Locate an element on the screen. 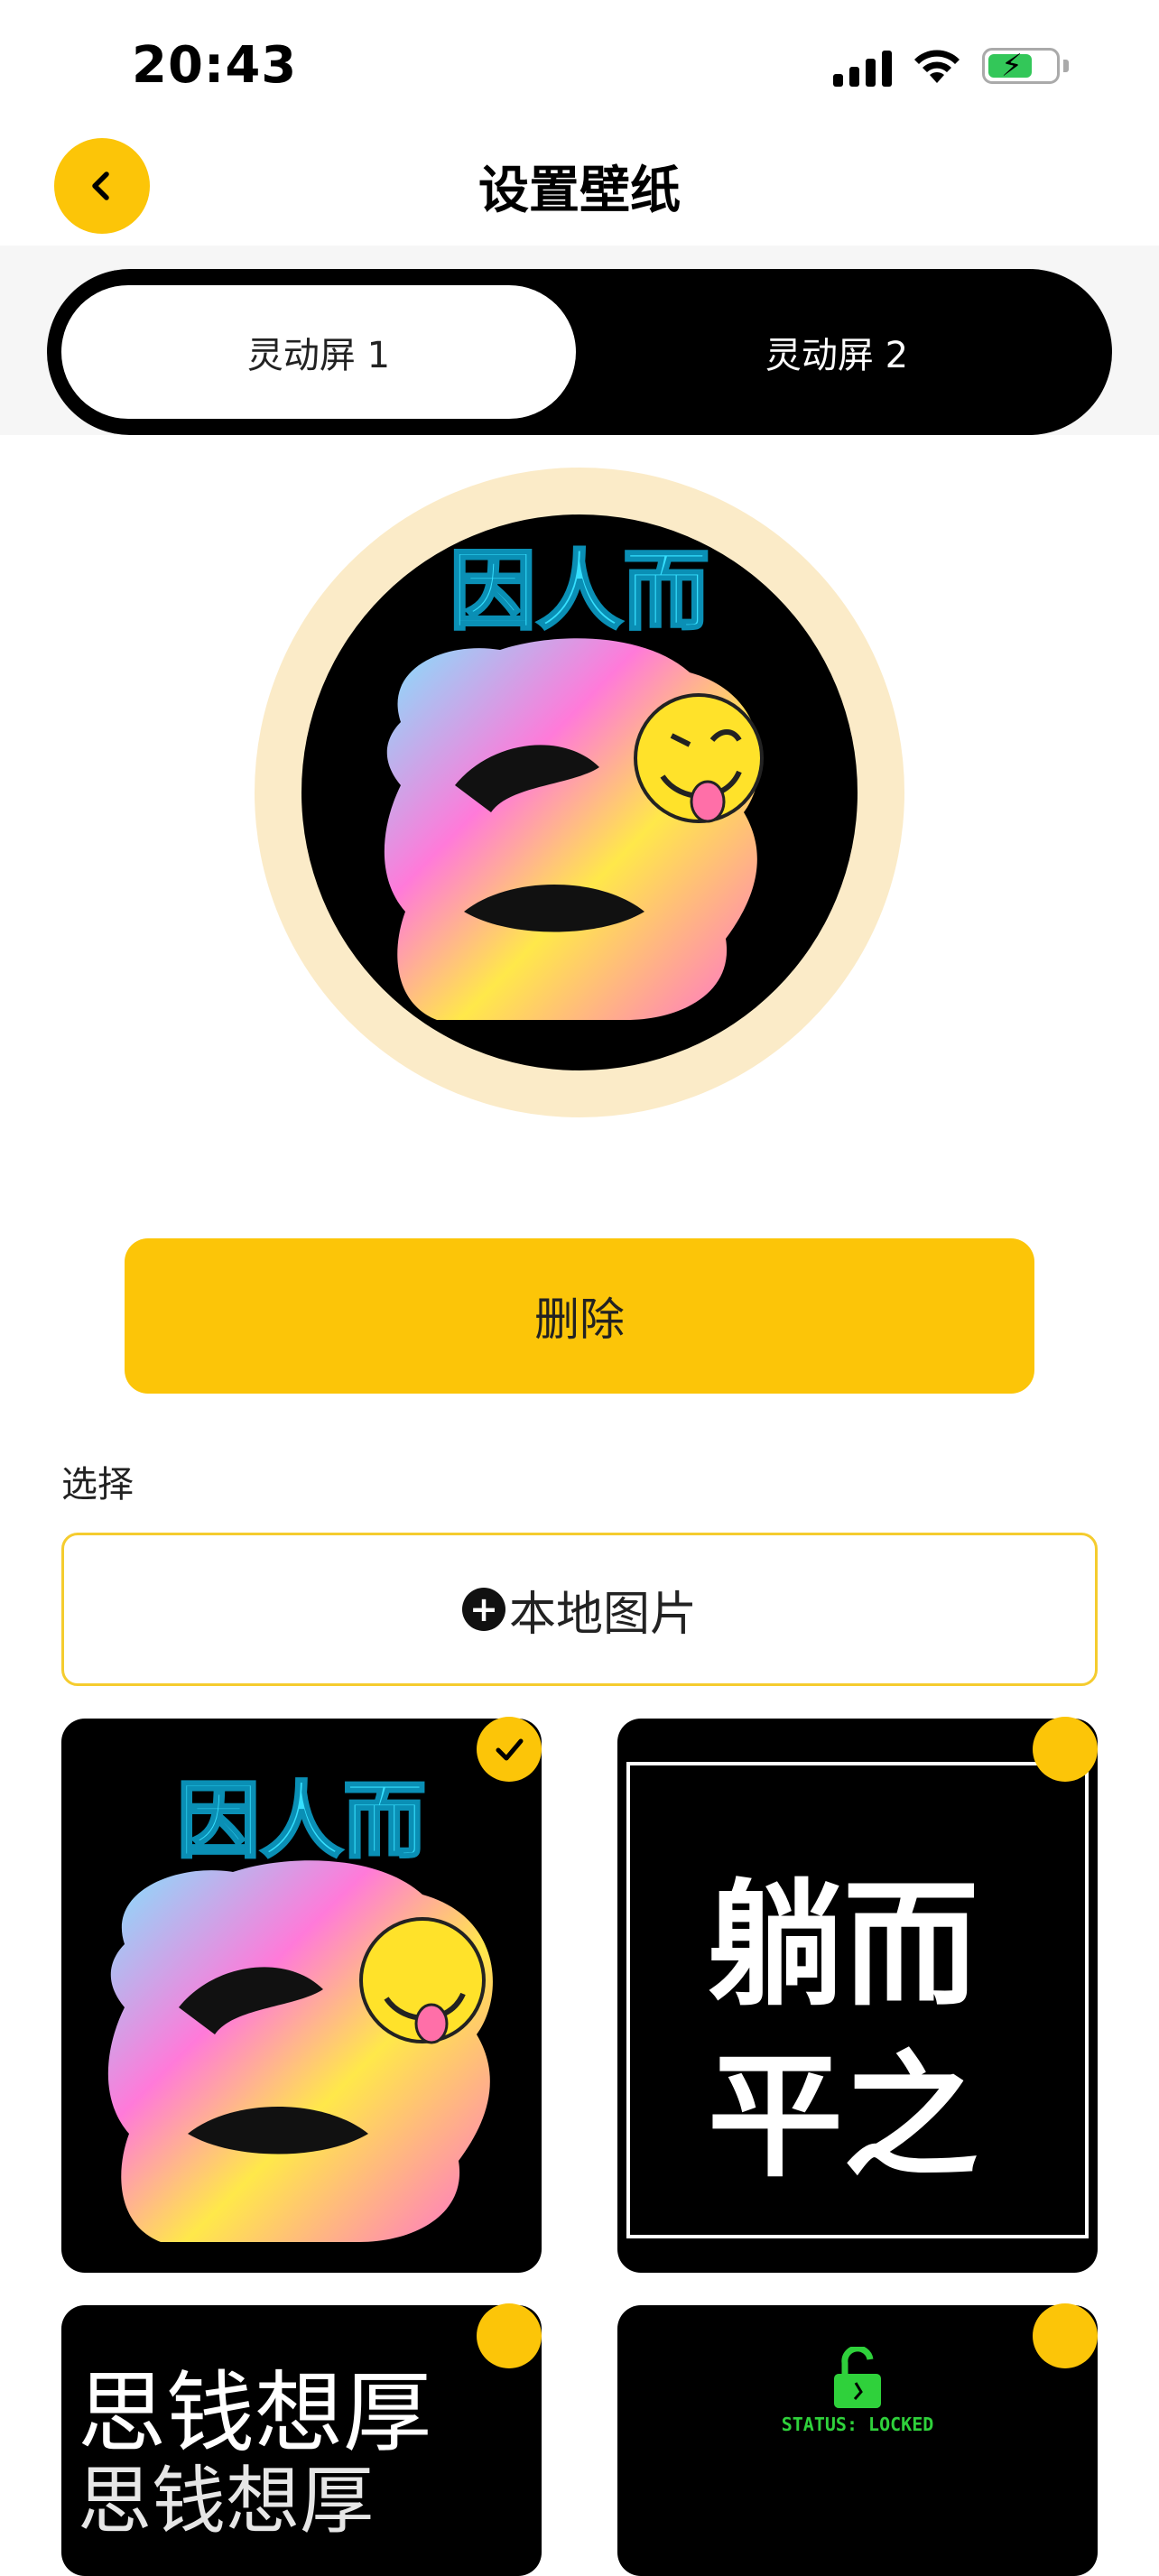 Image resolution: width=1159 pixels, height=2576 pixels. preview-image: 因人而 is located at coordinates (579, 792).